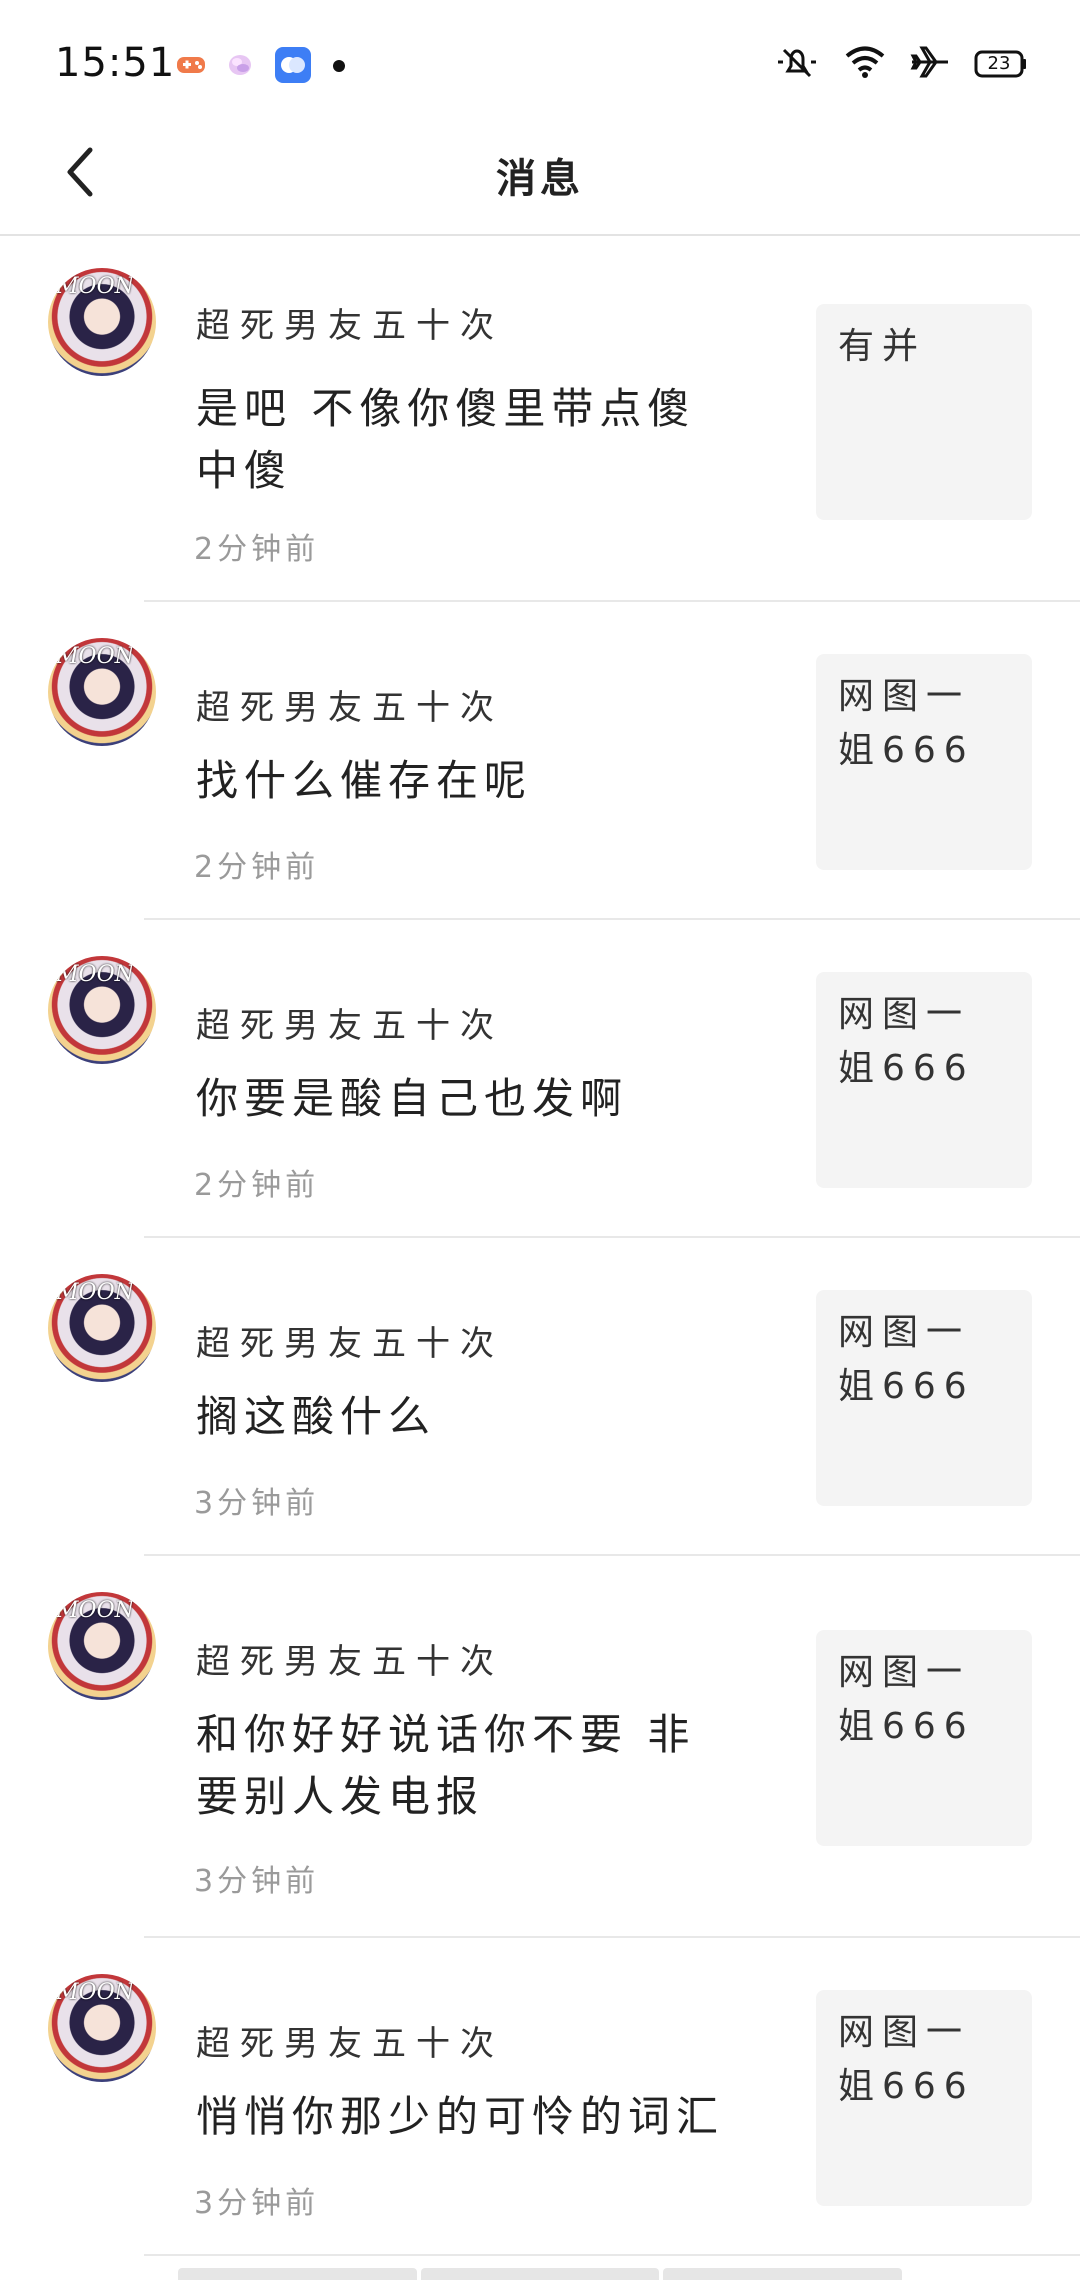 This screenshot has width=1080, height=2280. Describe the element at coordinates (930, 64) in the screenshot. I see `airplane-icon` at that location.